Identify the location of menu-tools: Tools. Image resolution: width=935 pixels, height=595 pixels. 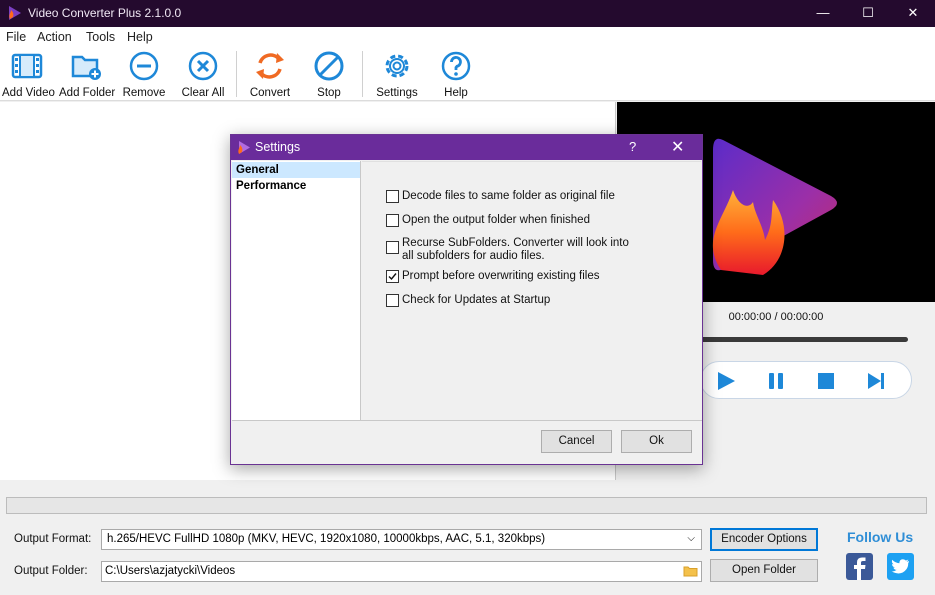
(100, 37).